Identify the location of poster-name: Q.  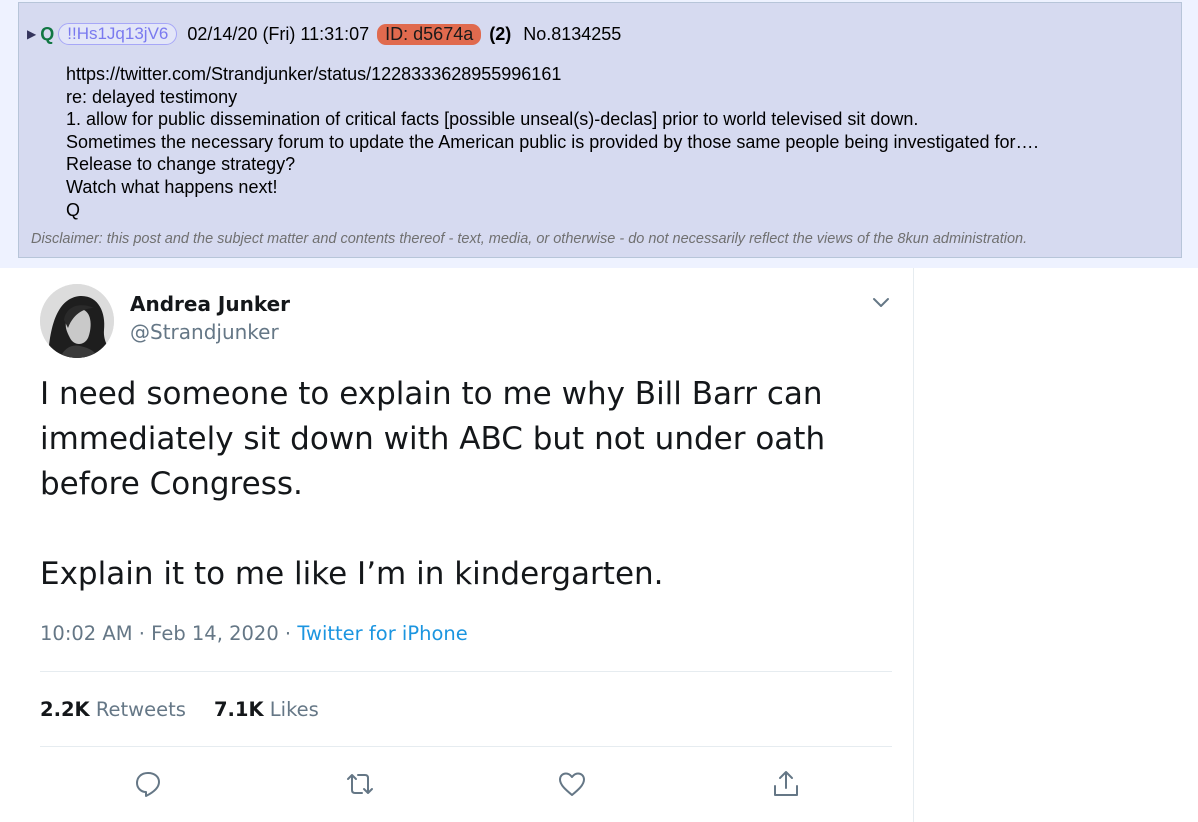
(47, 33).